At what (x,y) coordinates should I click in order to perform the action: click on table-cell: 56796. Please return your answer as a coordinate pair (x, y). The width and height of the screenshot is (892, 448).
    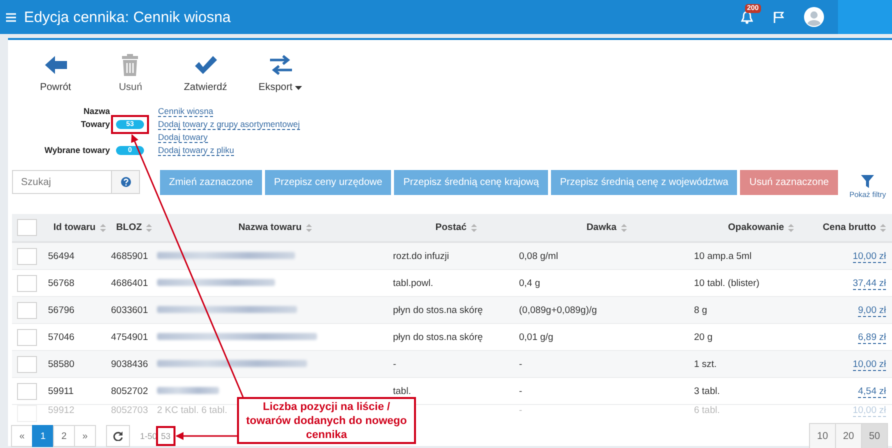
    Looking at the image, I should click on (61, 310).